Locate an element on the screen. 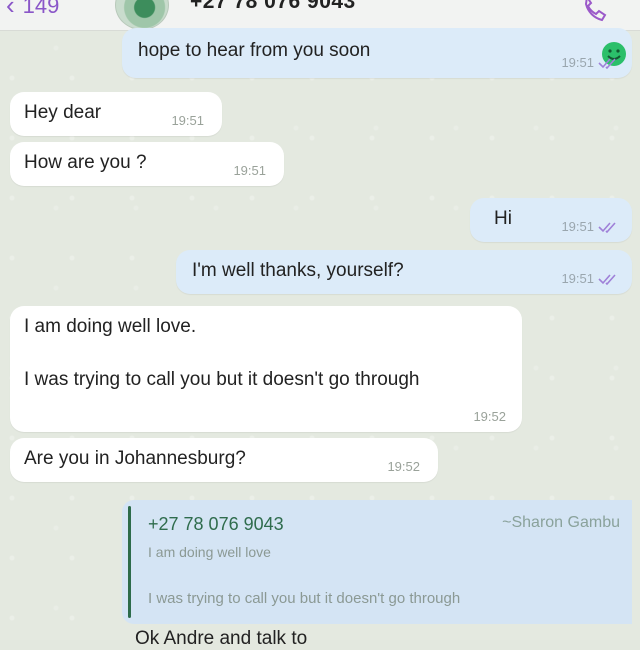 Image resolution: width=640 pixels, height=650 pixels. message-text: Hi is located at coordinates (503, 218).